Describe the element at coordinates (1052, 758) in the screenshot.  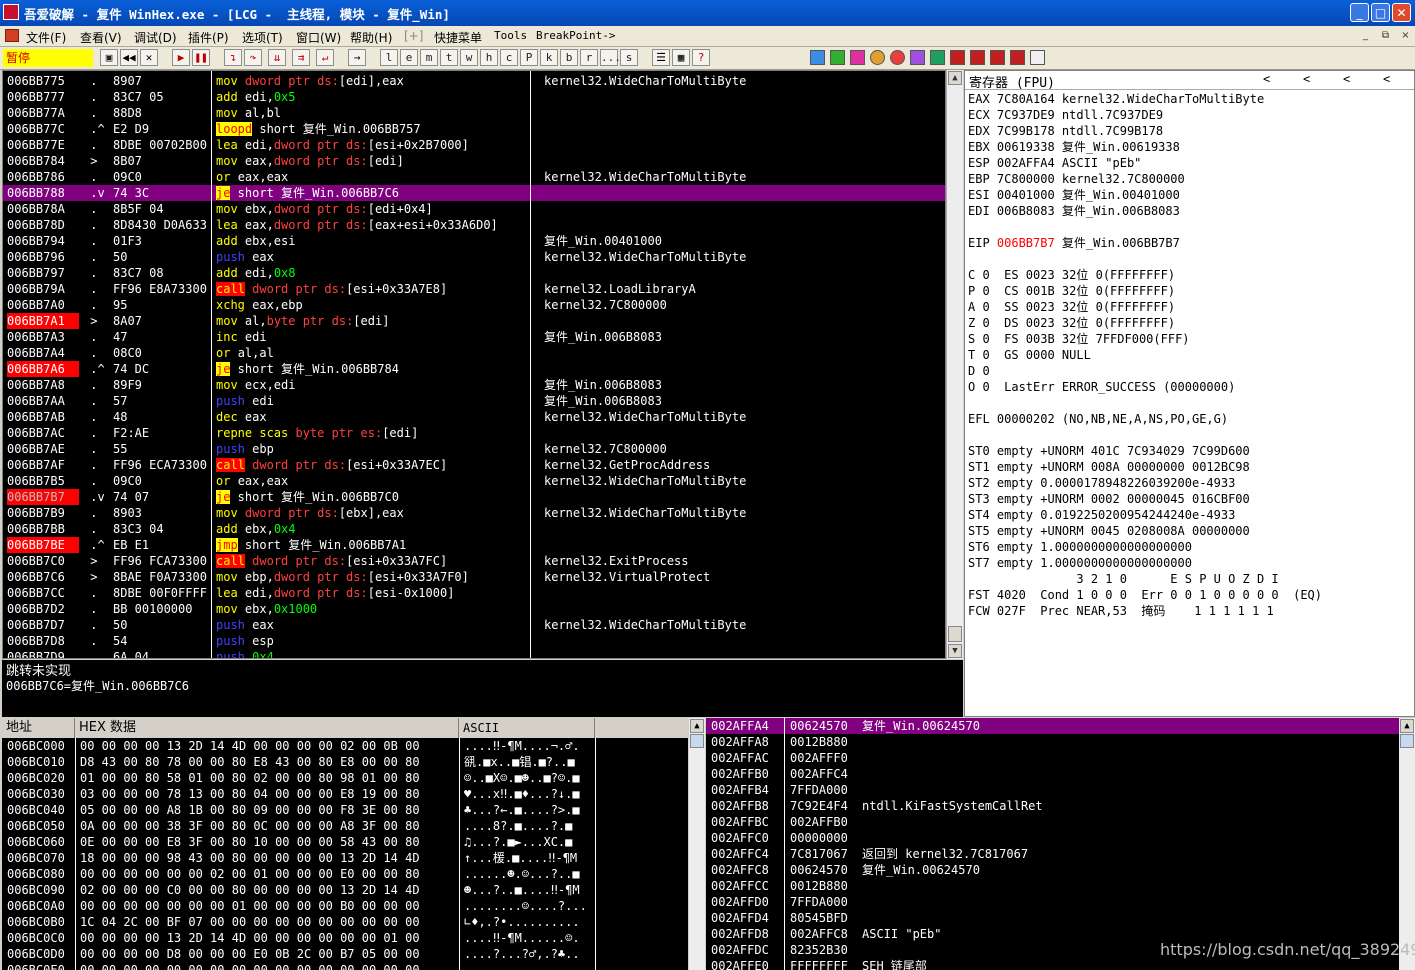
I see `stack-row: 002AFFAC 002AFFF0` at that location.